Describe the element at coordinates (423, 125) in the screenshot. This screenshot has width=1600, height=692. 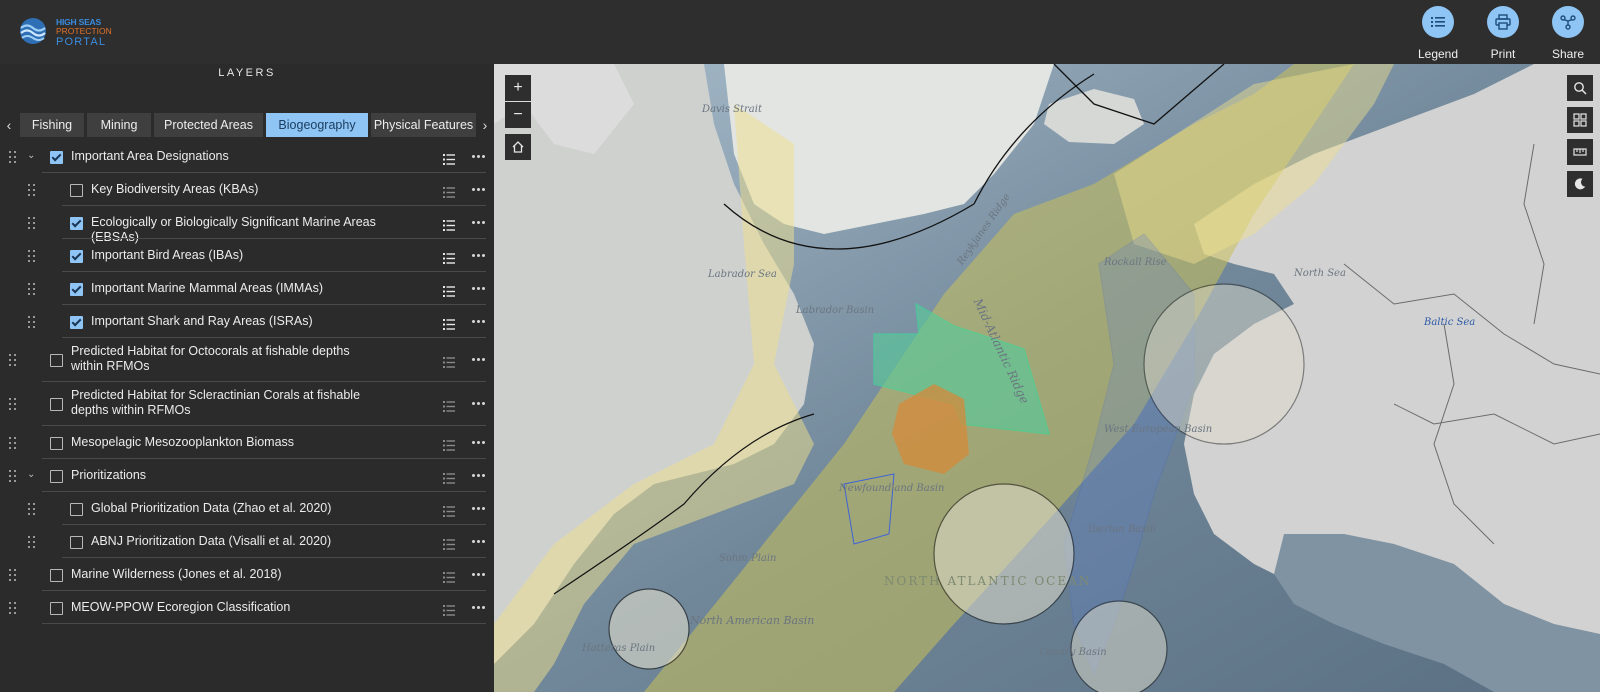
I see `tab-physical-features: Physical Features` at that location.